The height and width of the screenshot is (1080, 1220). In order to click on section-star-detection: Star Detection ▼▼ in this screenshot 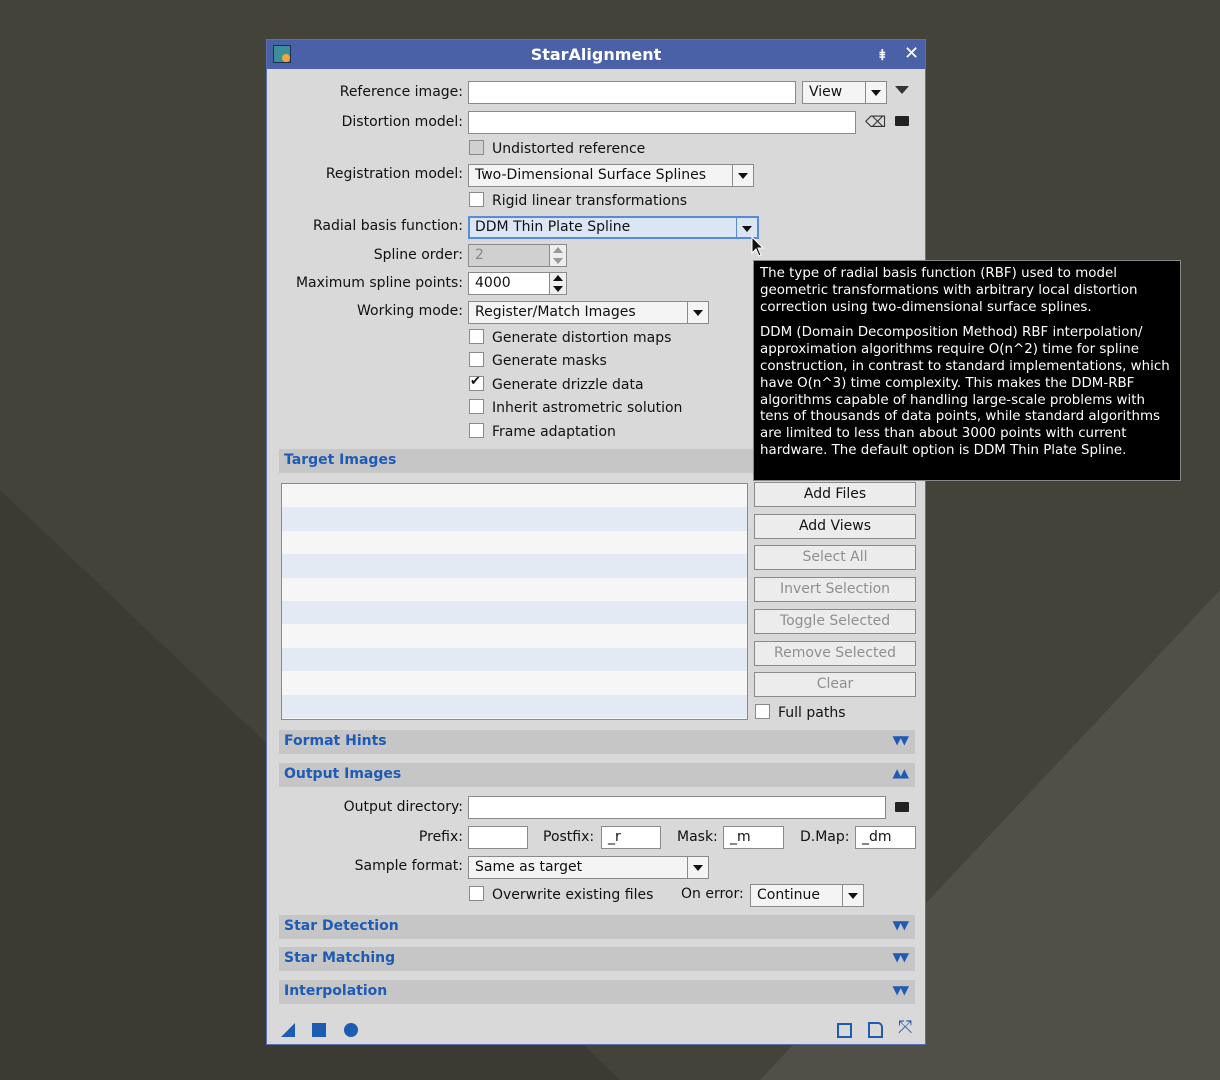, I will do `click(597, 927)`.